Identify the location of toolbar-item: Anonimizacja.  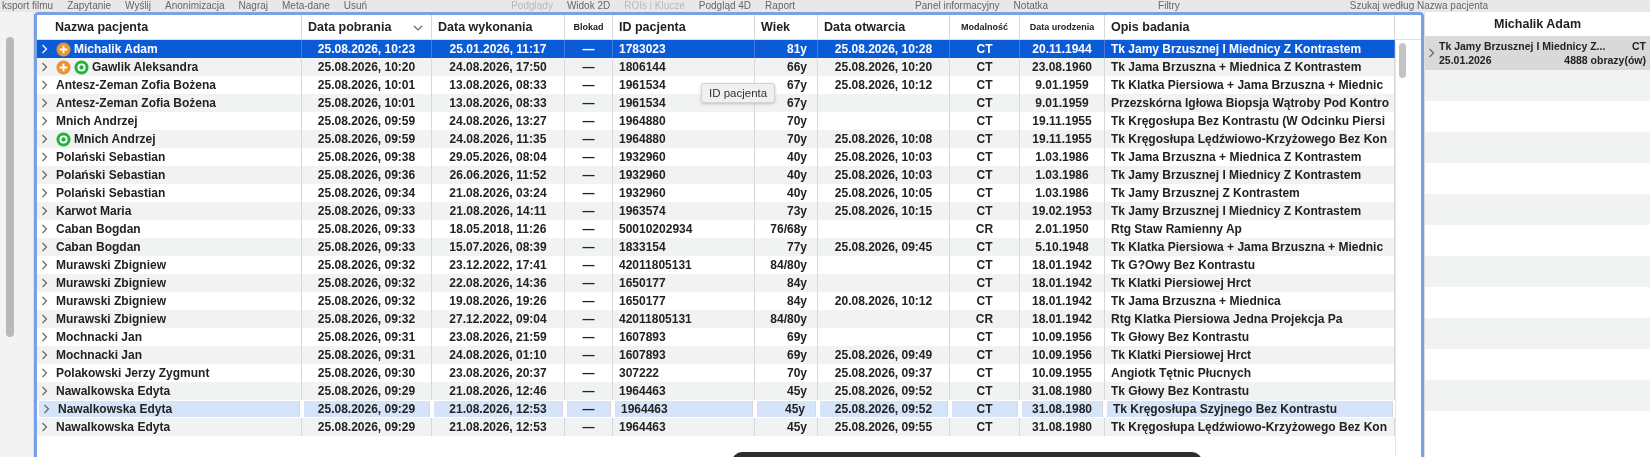
(195, 6).